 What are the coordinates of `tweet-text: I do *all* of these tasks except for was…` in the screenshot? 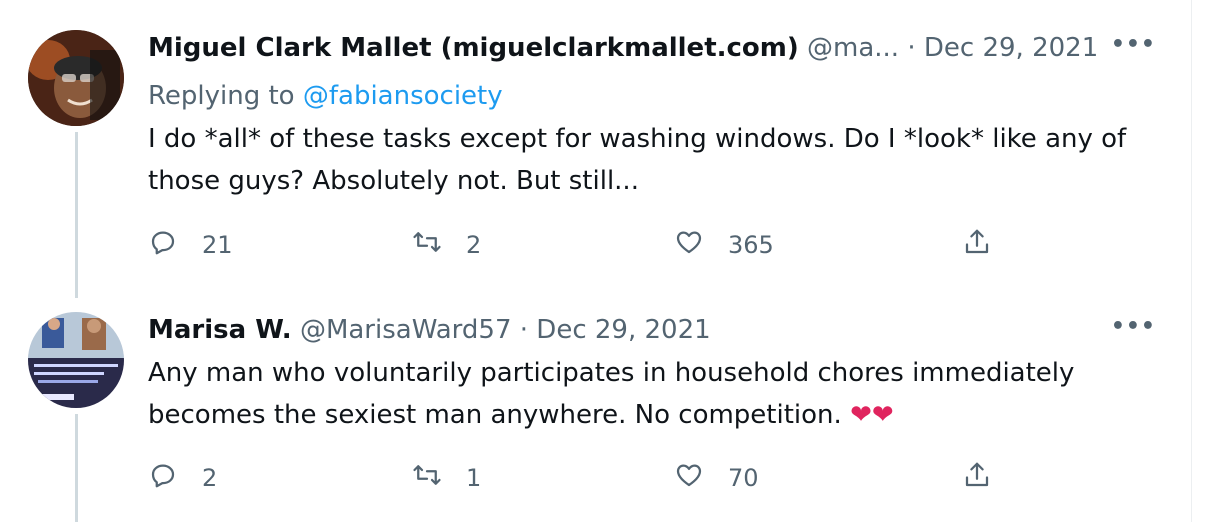 It's located at (637, 160).